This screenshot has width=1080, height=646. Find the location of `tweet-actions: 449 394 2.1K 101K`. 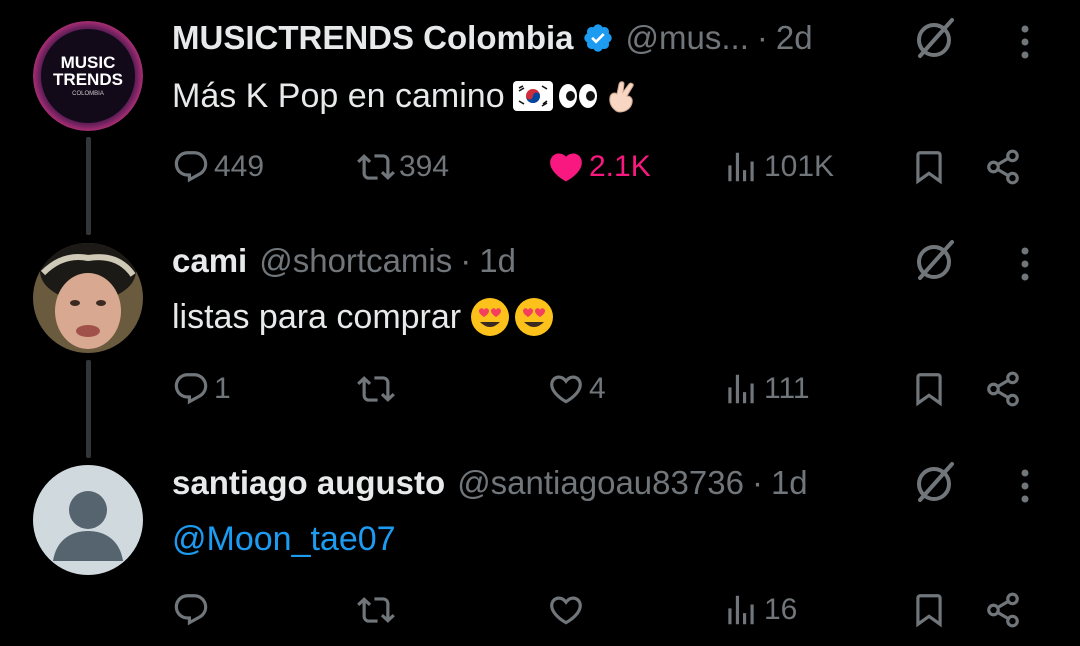

tweet-actions: 449 394 2.1K 101K is located at coordinates (612, 167).